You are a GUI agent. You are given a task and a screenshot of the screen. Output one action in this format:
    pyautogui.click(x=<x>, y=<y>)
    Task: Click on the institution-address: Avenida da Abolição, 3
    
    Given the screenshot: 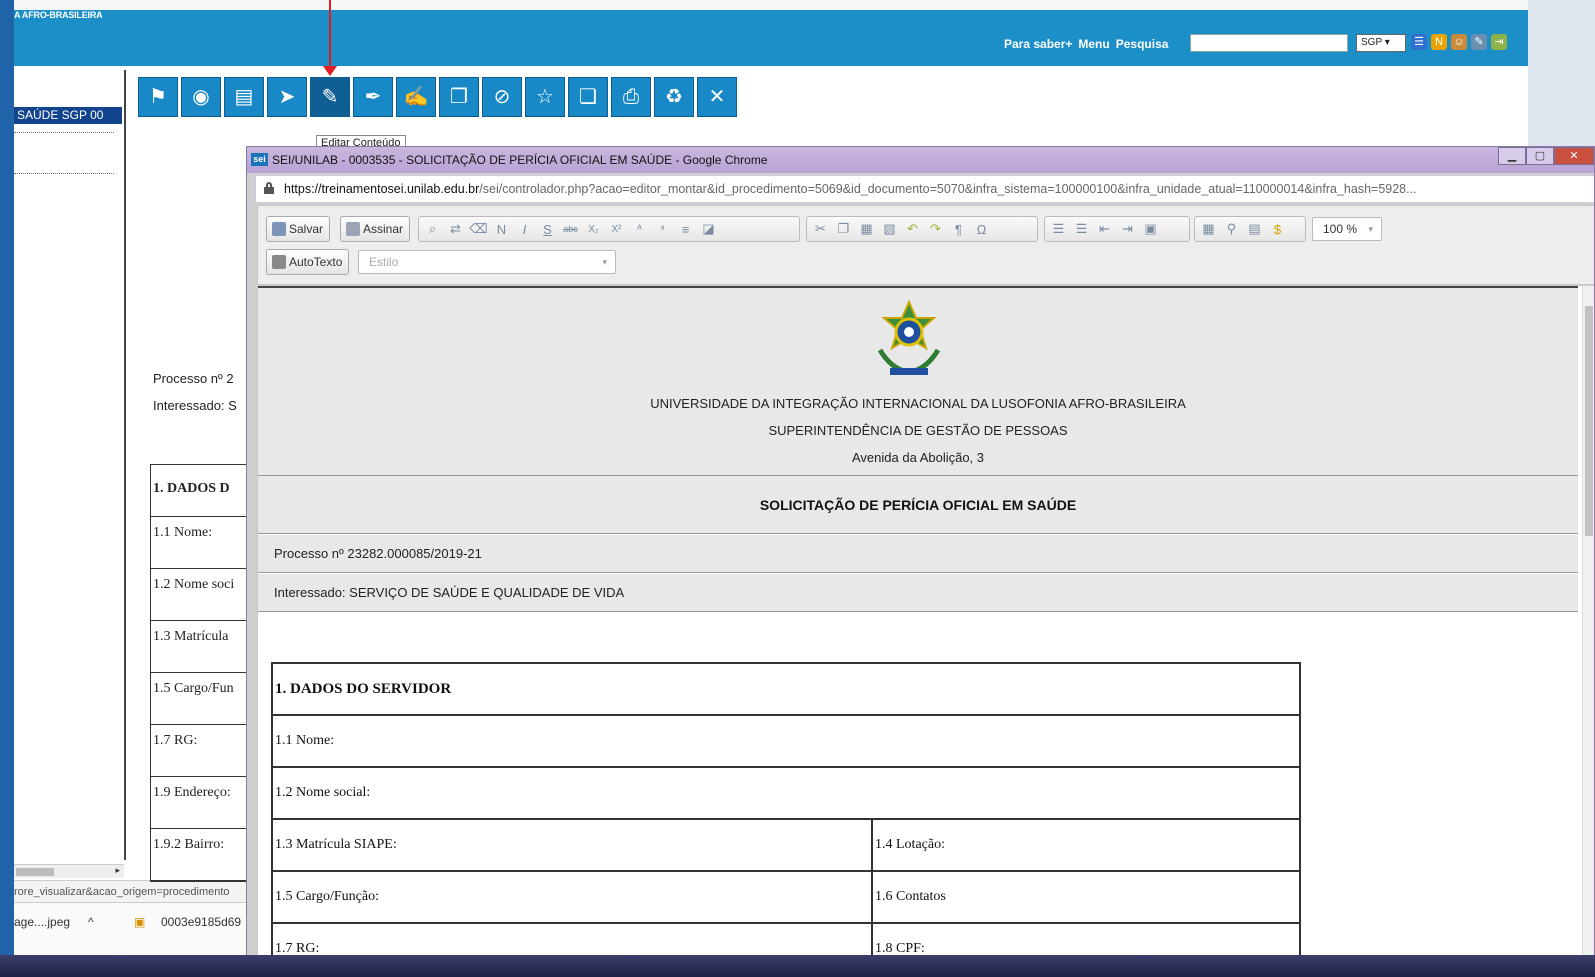 What is the action you would take?
    pyautogui.click(x=918, y=457)
    